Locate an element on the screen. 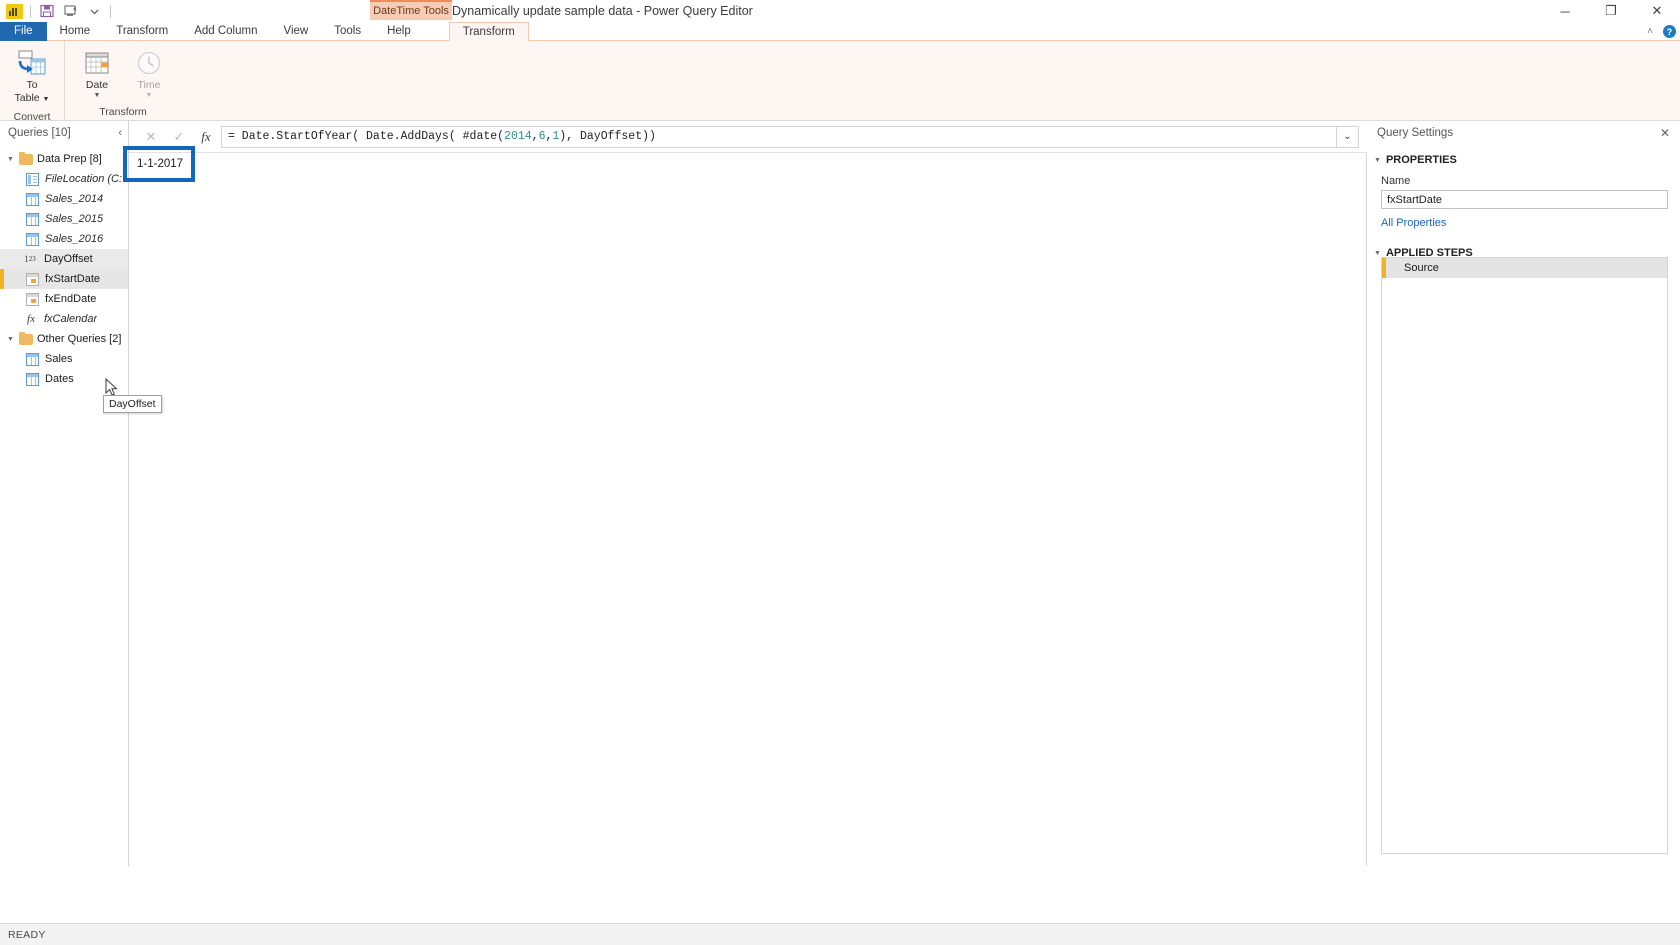 The image size is (1680, 945). query-group-data-prep: ▼ Data Prep [8] is located at coordinates (64, 159).